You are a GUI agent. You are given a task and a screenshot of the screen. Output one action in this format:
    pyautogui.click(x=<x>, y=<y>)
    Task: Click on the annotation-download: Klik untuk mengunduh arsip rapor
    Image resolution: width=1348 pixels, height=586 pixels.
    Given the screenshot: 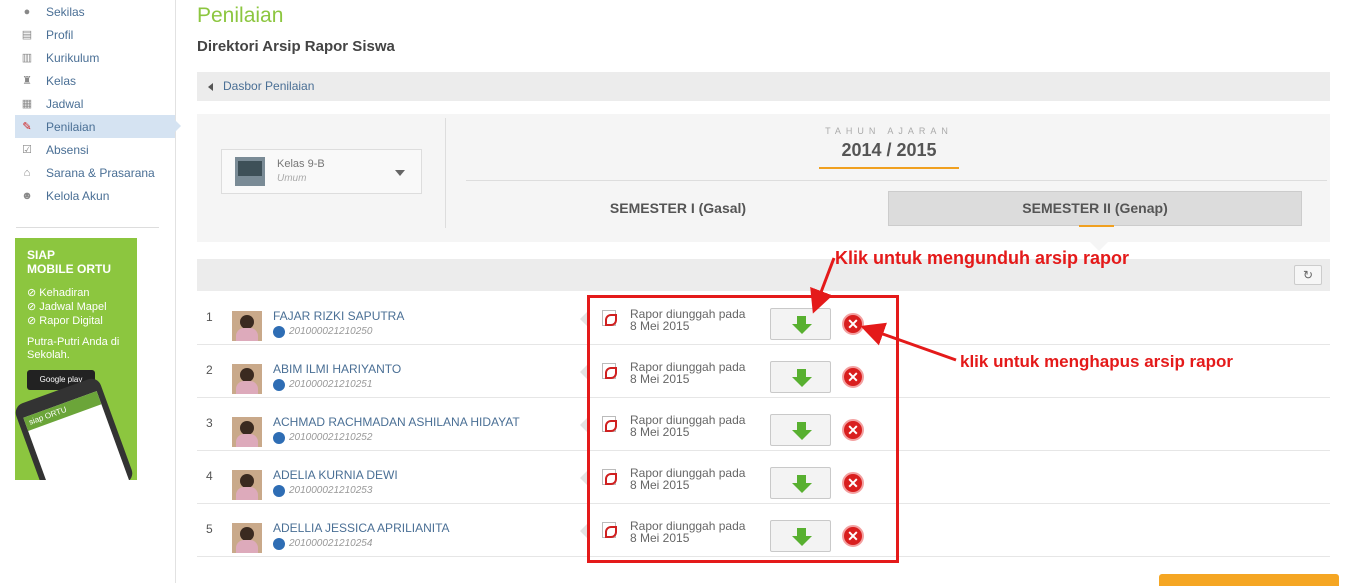 What is the action you would take?
    pyautogui.click(x=982, y=258)
    